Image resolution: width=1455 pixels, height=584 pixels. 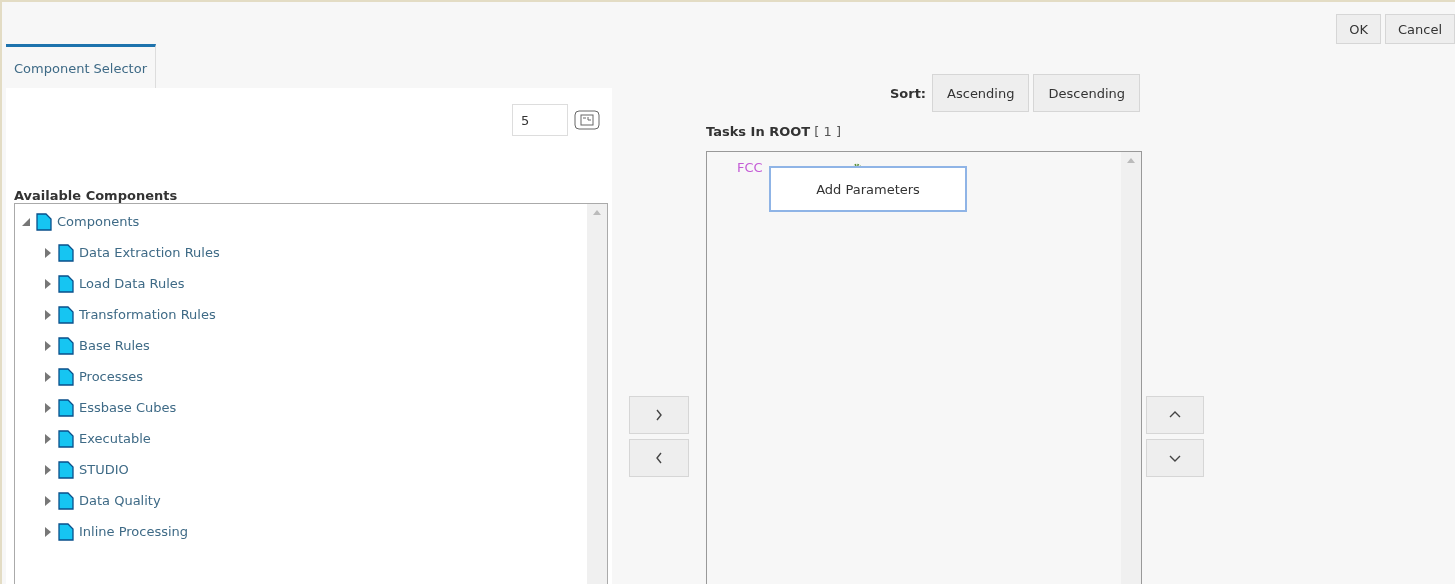 I want to click on tree-item: Load Data Rules, so click(x=132, y=283).